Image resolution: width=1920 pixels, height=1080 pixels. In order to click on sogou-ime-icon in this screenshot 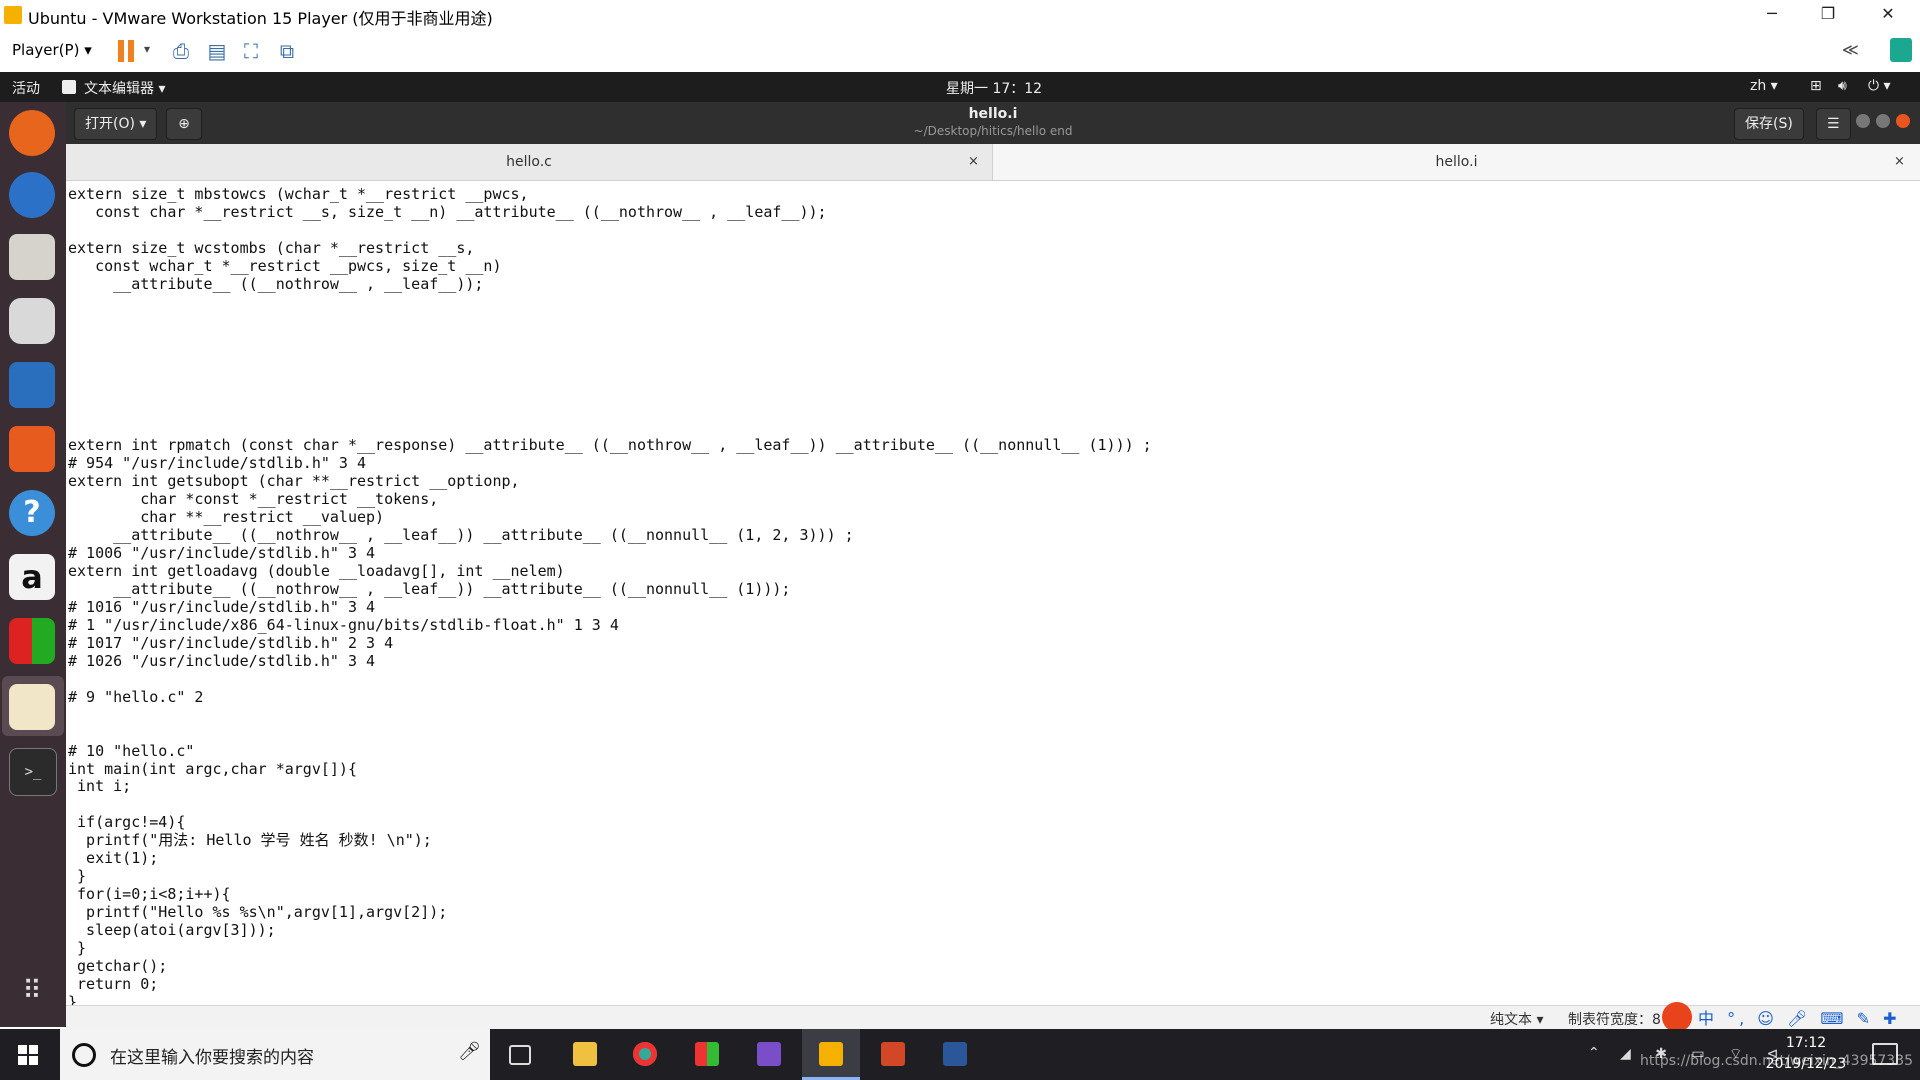, I will do `click(1677, 1017)`.